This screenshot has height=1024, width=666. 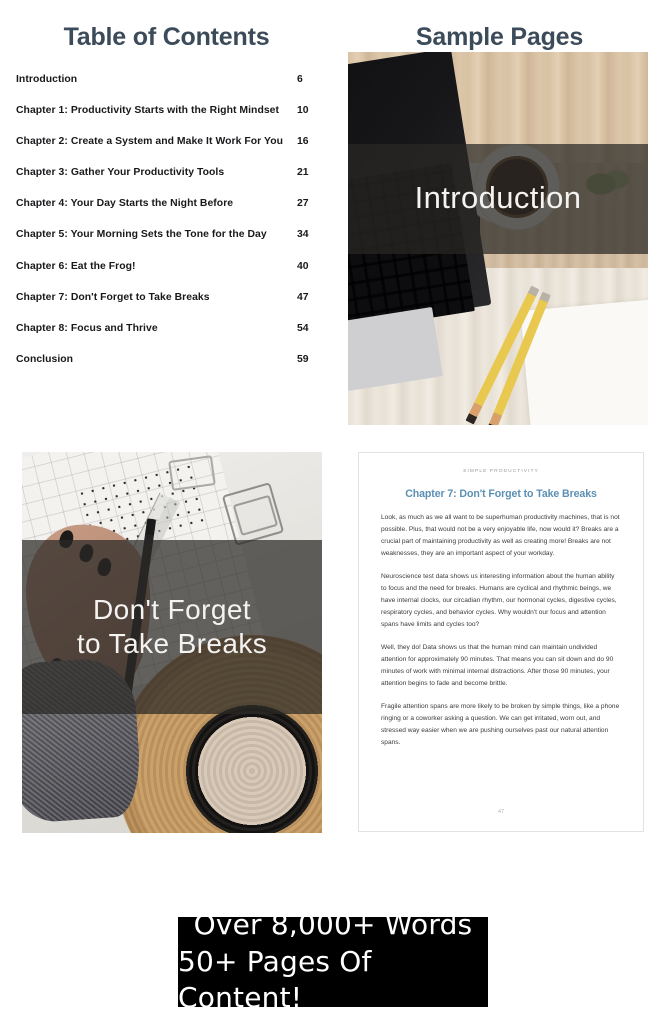 I want to click on intro-overlay-title: Introduction, so click(x=498, y=198).